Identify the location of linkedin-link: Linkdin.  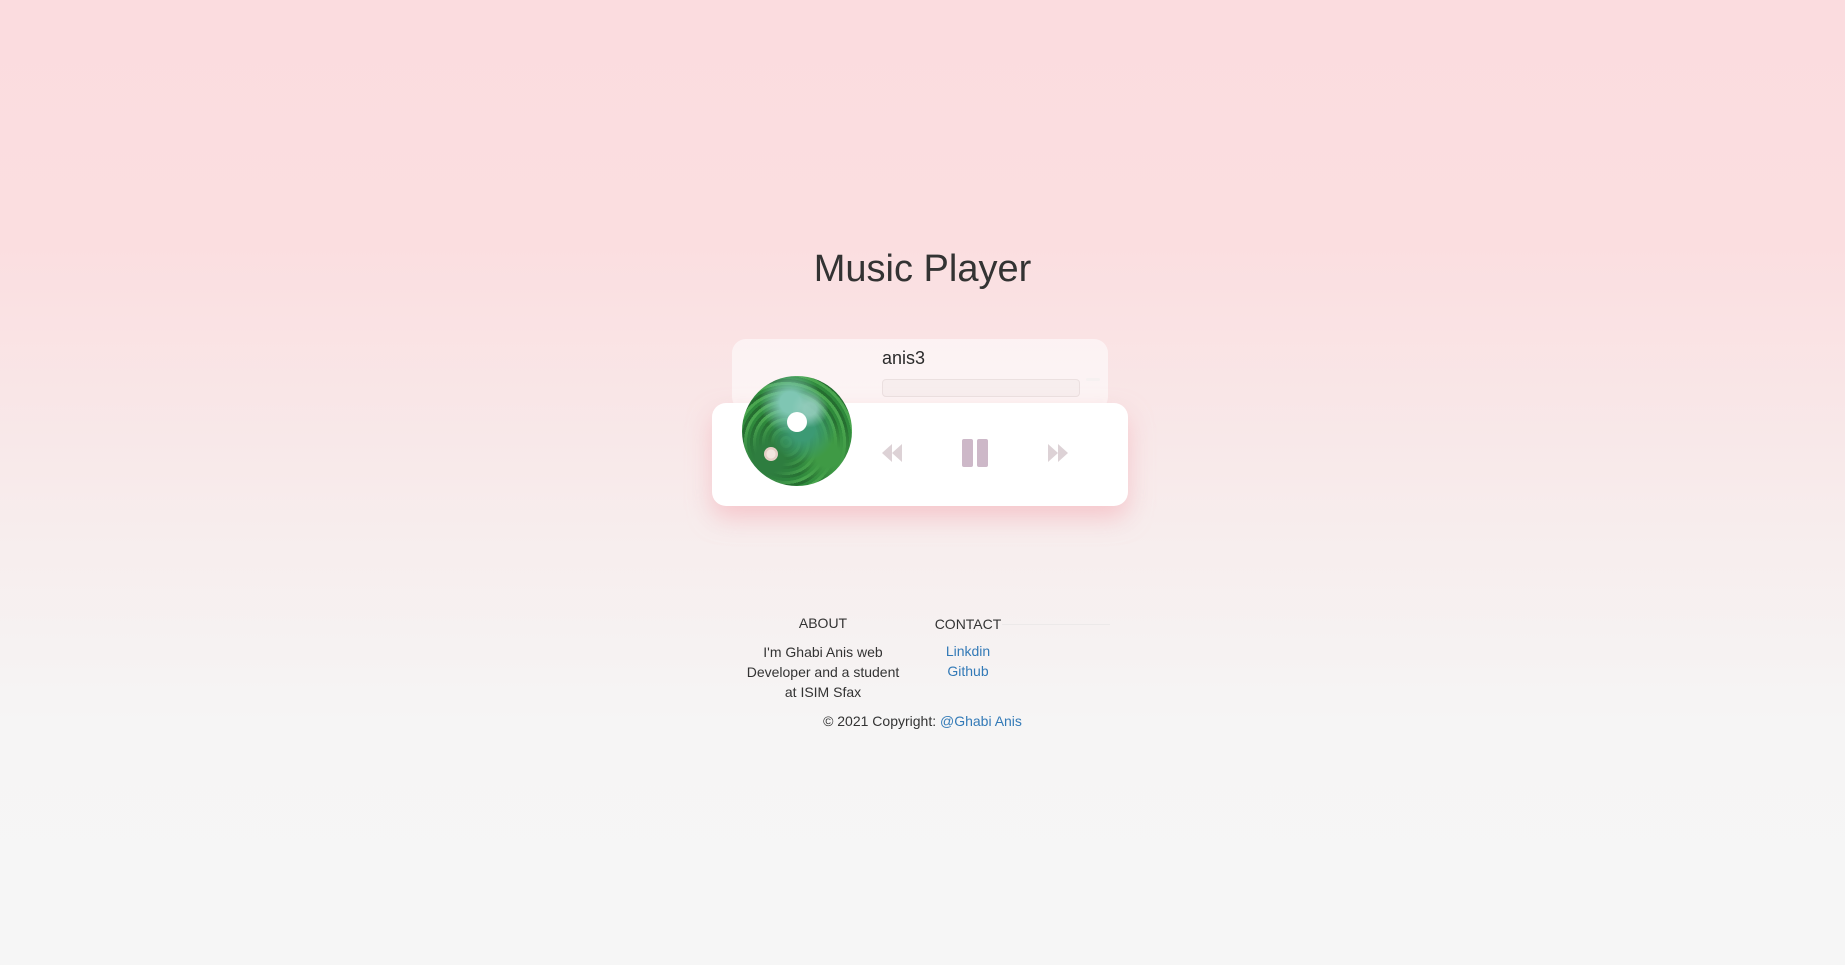
(968, 651).